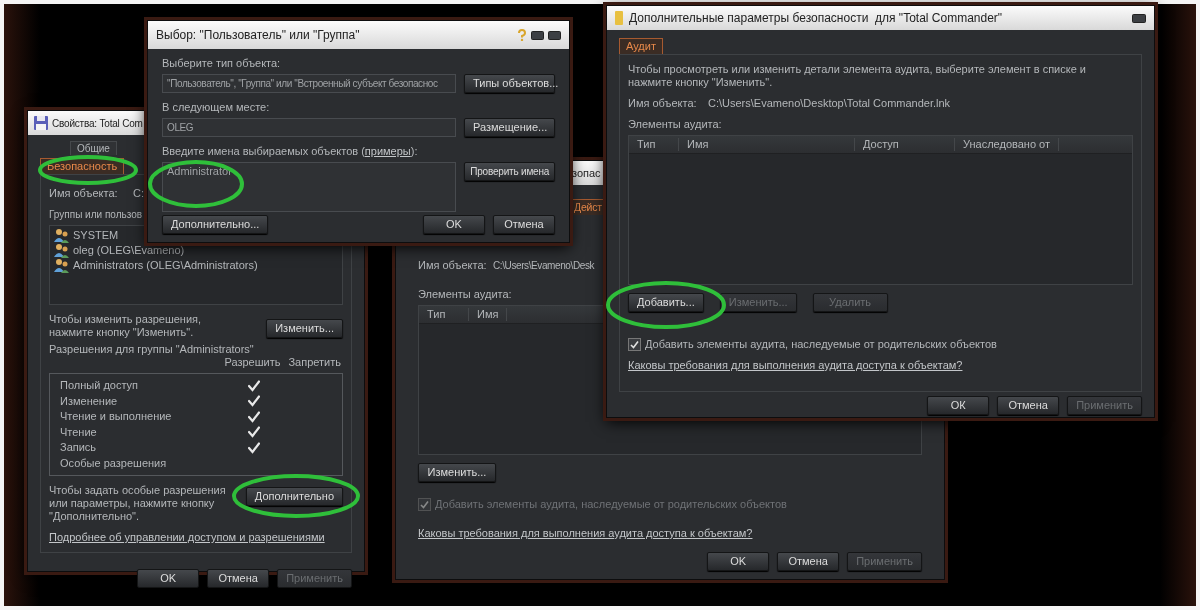 Image resolution: width=1200 pixels, height=610 pixels. What do you see at coordinates (96, 214) in the screenshot?
I see `section-label: Группы или пользов` at bounding box center [96, 214].